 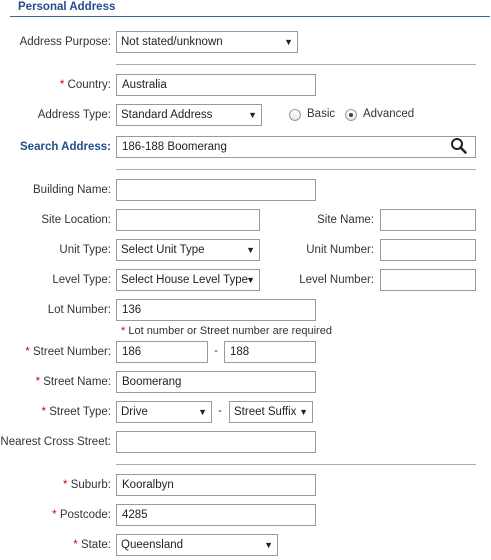 I want to click on site-name-label: Site Name:, so click(x=345, y=220).